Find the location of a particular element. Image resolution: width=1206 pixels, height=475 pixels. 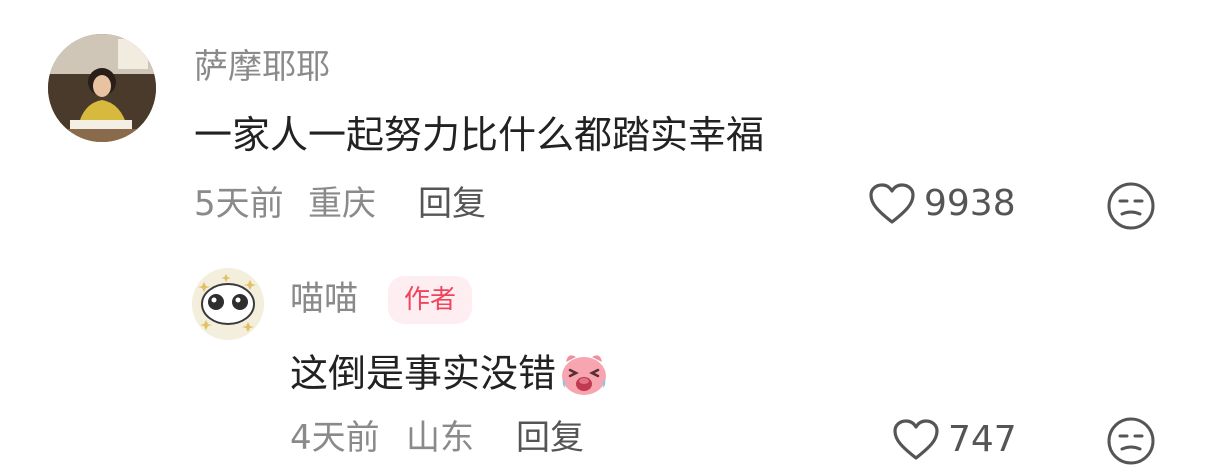

like-count: 9938 is located at coordinates (970, 203).